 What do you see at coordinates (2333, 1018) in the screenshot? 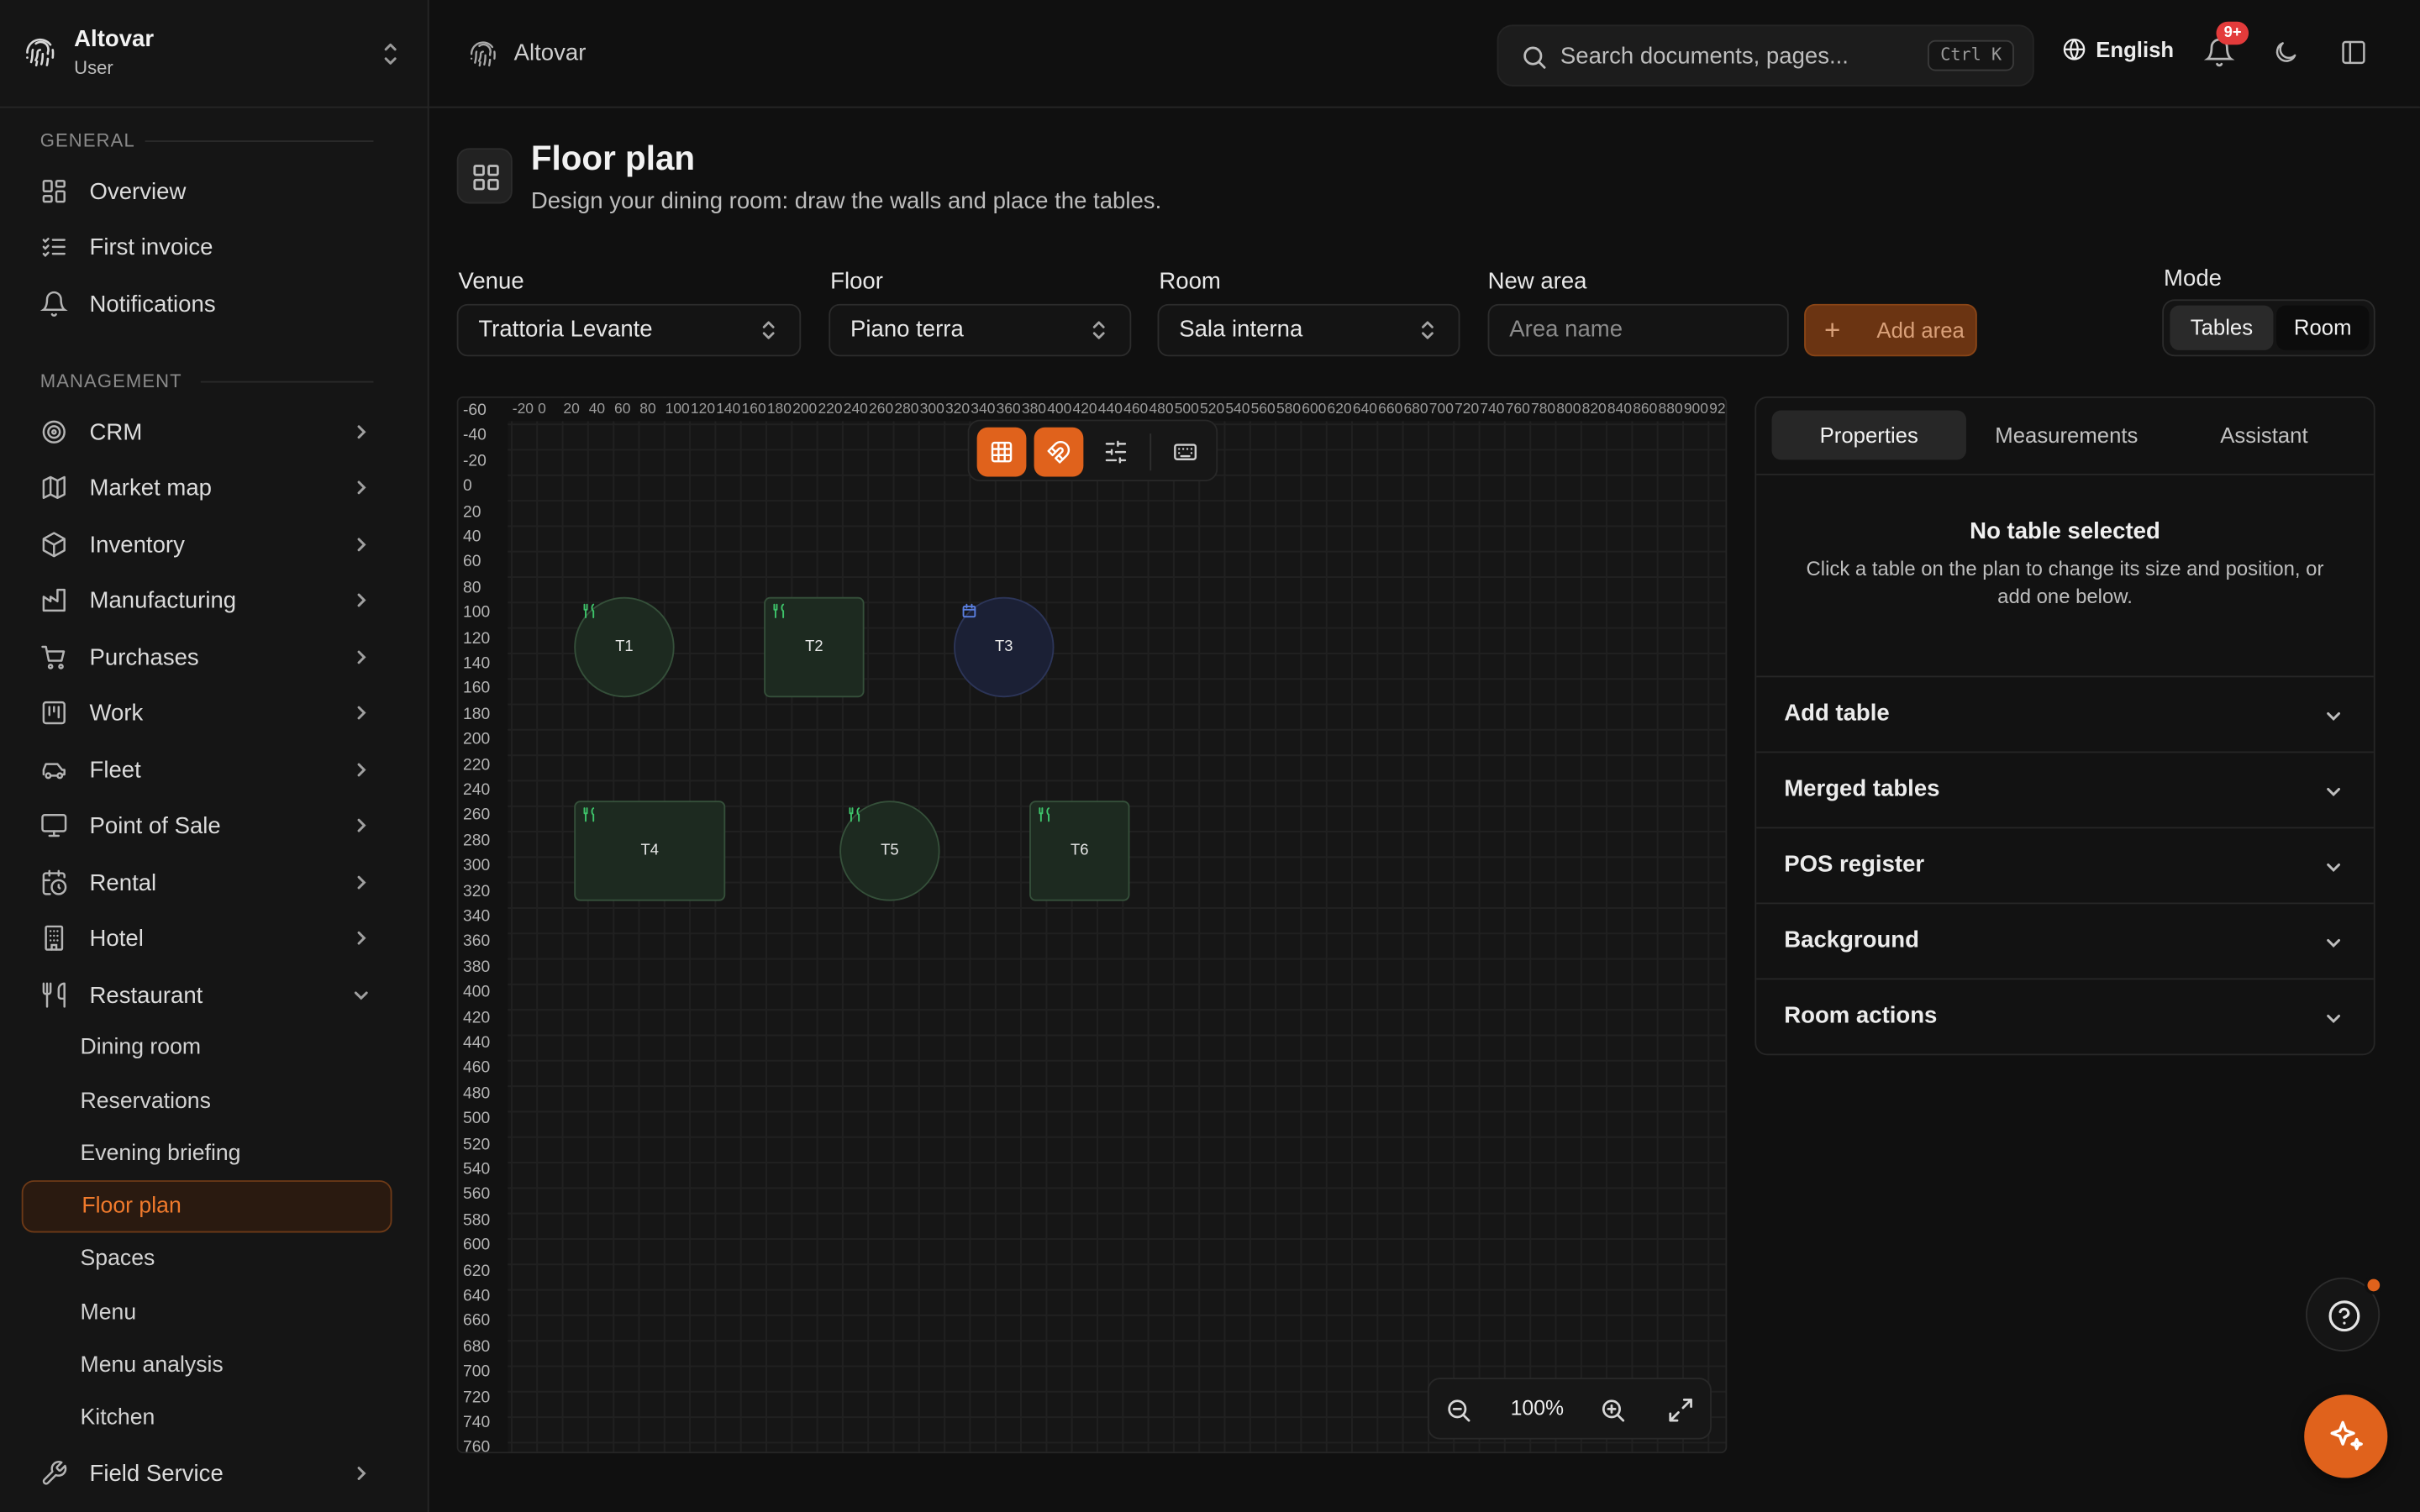
I see `chevron-down-icon` at bounding box center [2333, 1018].